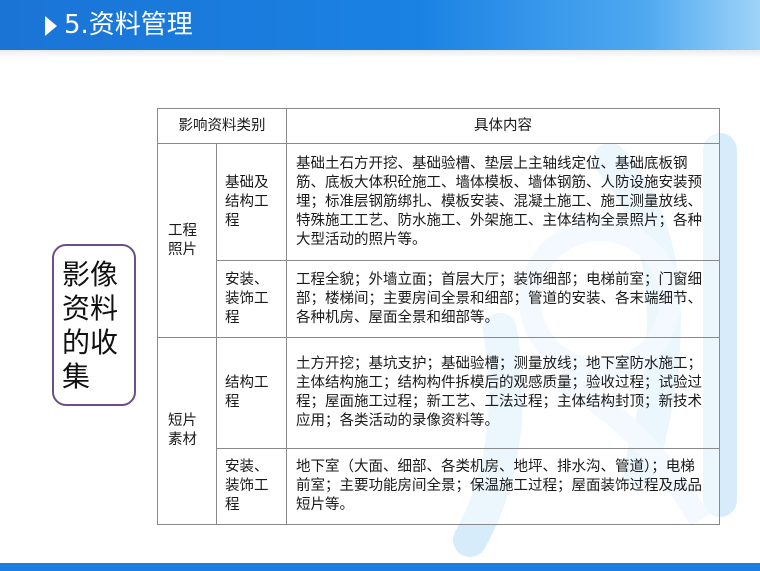  What do you see at coordinates (222, 126) in the screenshot?
I see `header-category: 影响资料类别` at bounding box center [222, 126].